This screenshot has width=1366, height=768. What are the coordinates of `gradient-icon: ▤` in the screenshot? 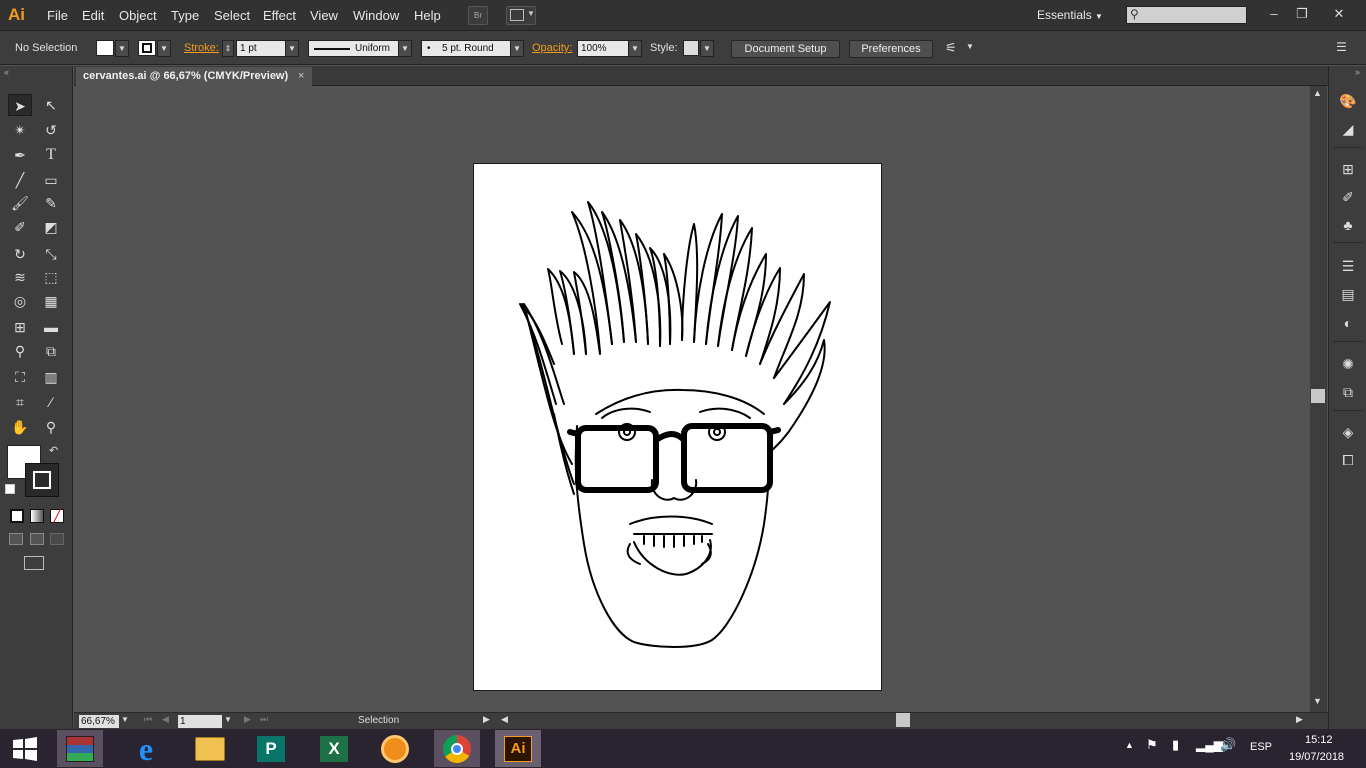 It's located at (1348, 294).